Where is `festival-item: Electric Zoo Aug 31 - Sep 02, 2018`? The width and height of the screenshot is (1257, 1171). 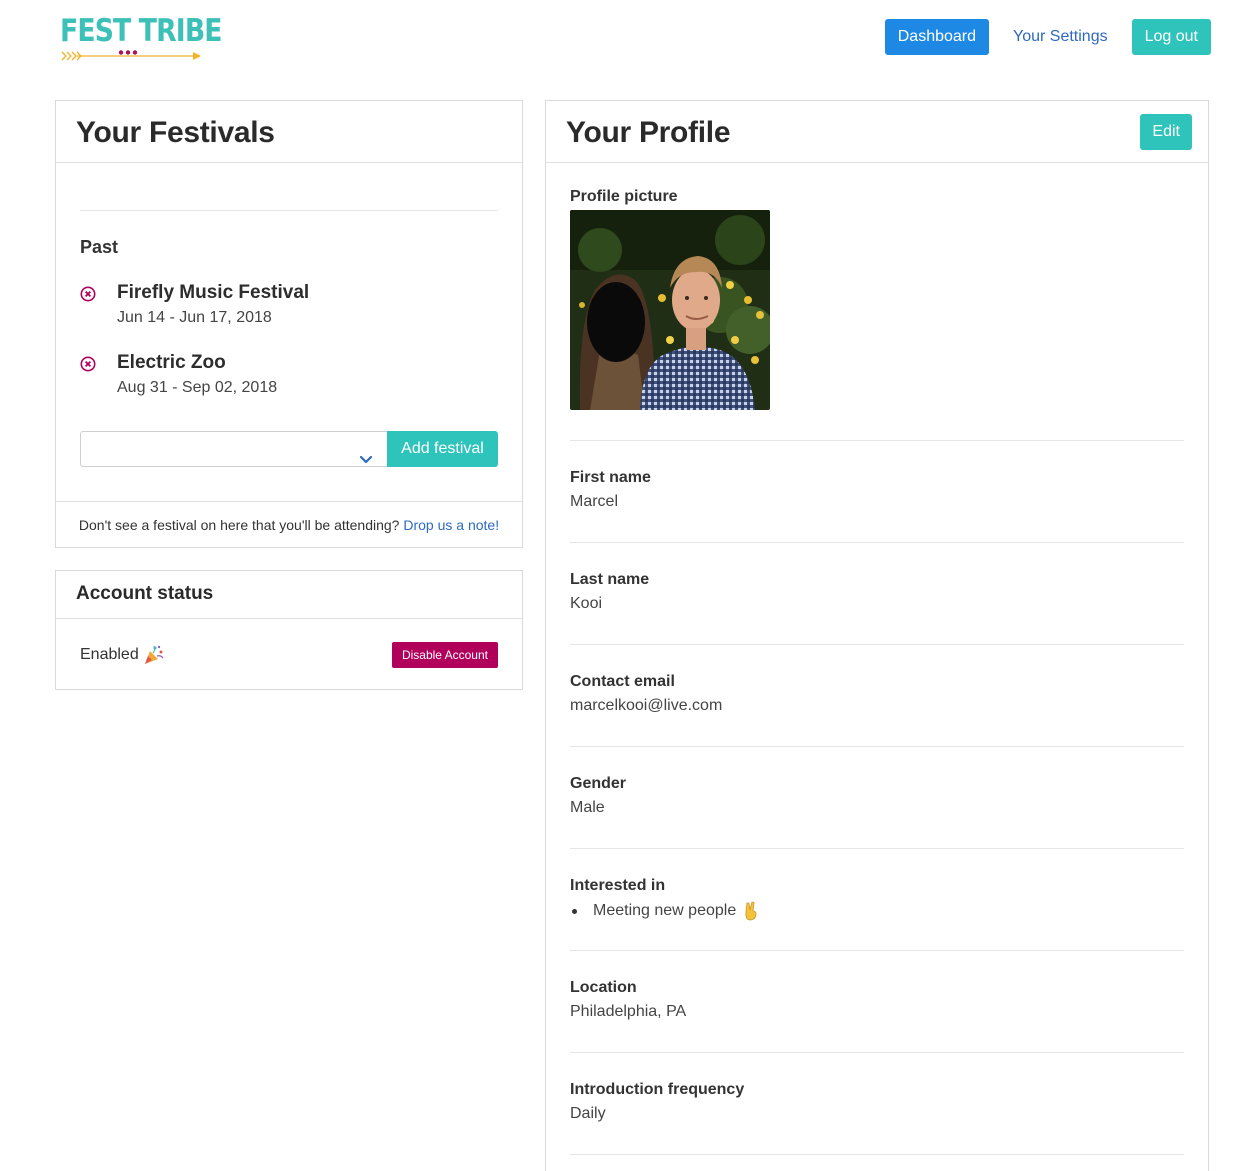
festival-item: Electric Zoo Aug 31 - Sep 02, 2018 is located at coordinates (289, 375).